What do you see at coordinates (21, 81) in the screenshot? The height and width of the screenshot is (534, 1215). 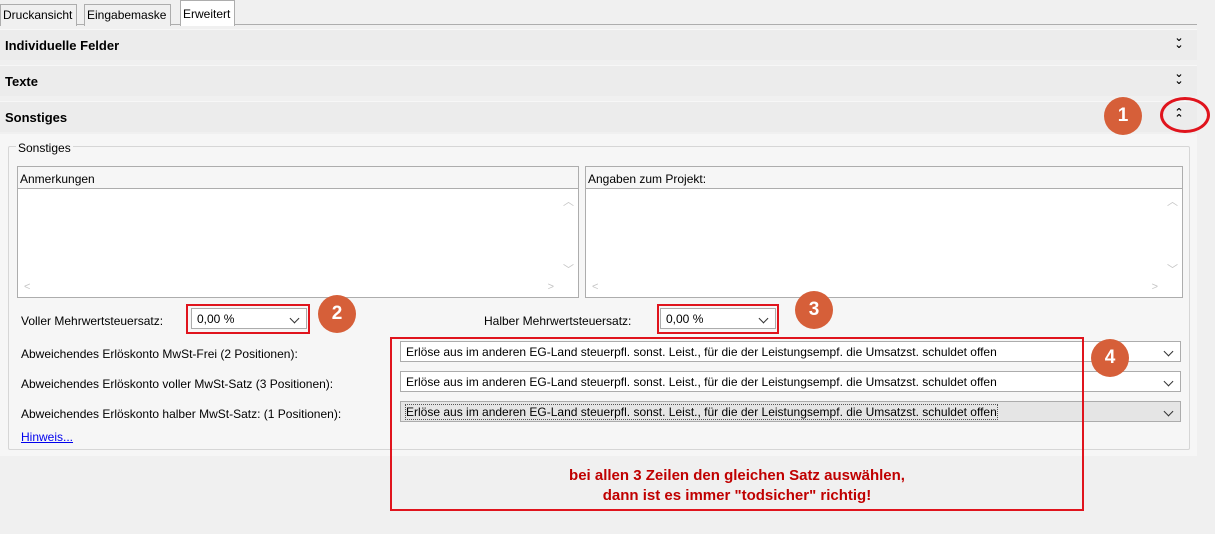 I see `section-title: Texte` at bounding box center [21, 81].